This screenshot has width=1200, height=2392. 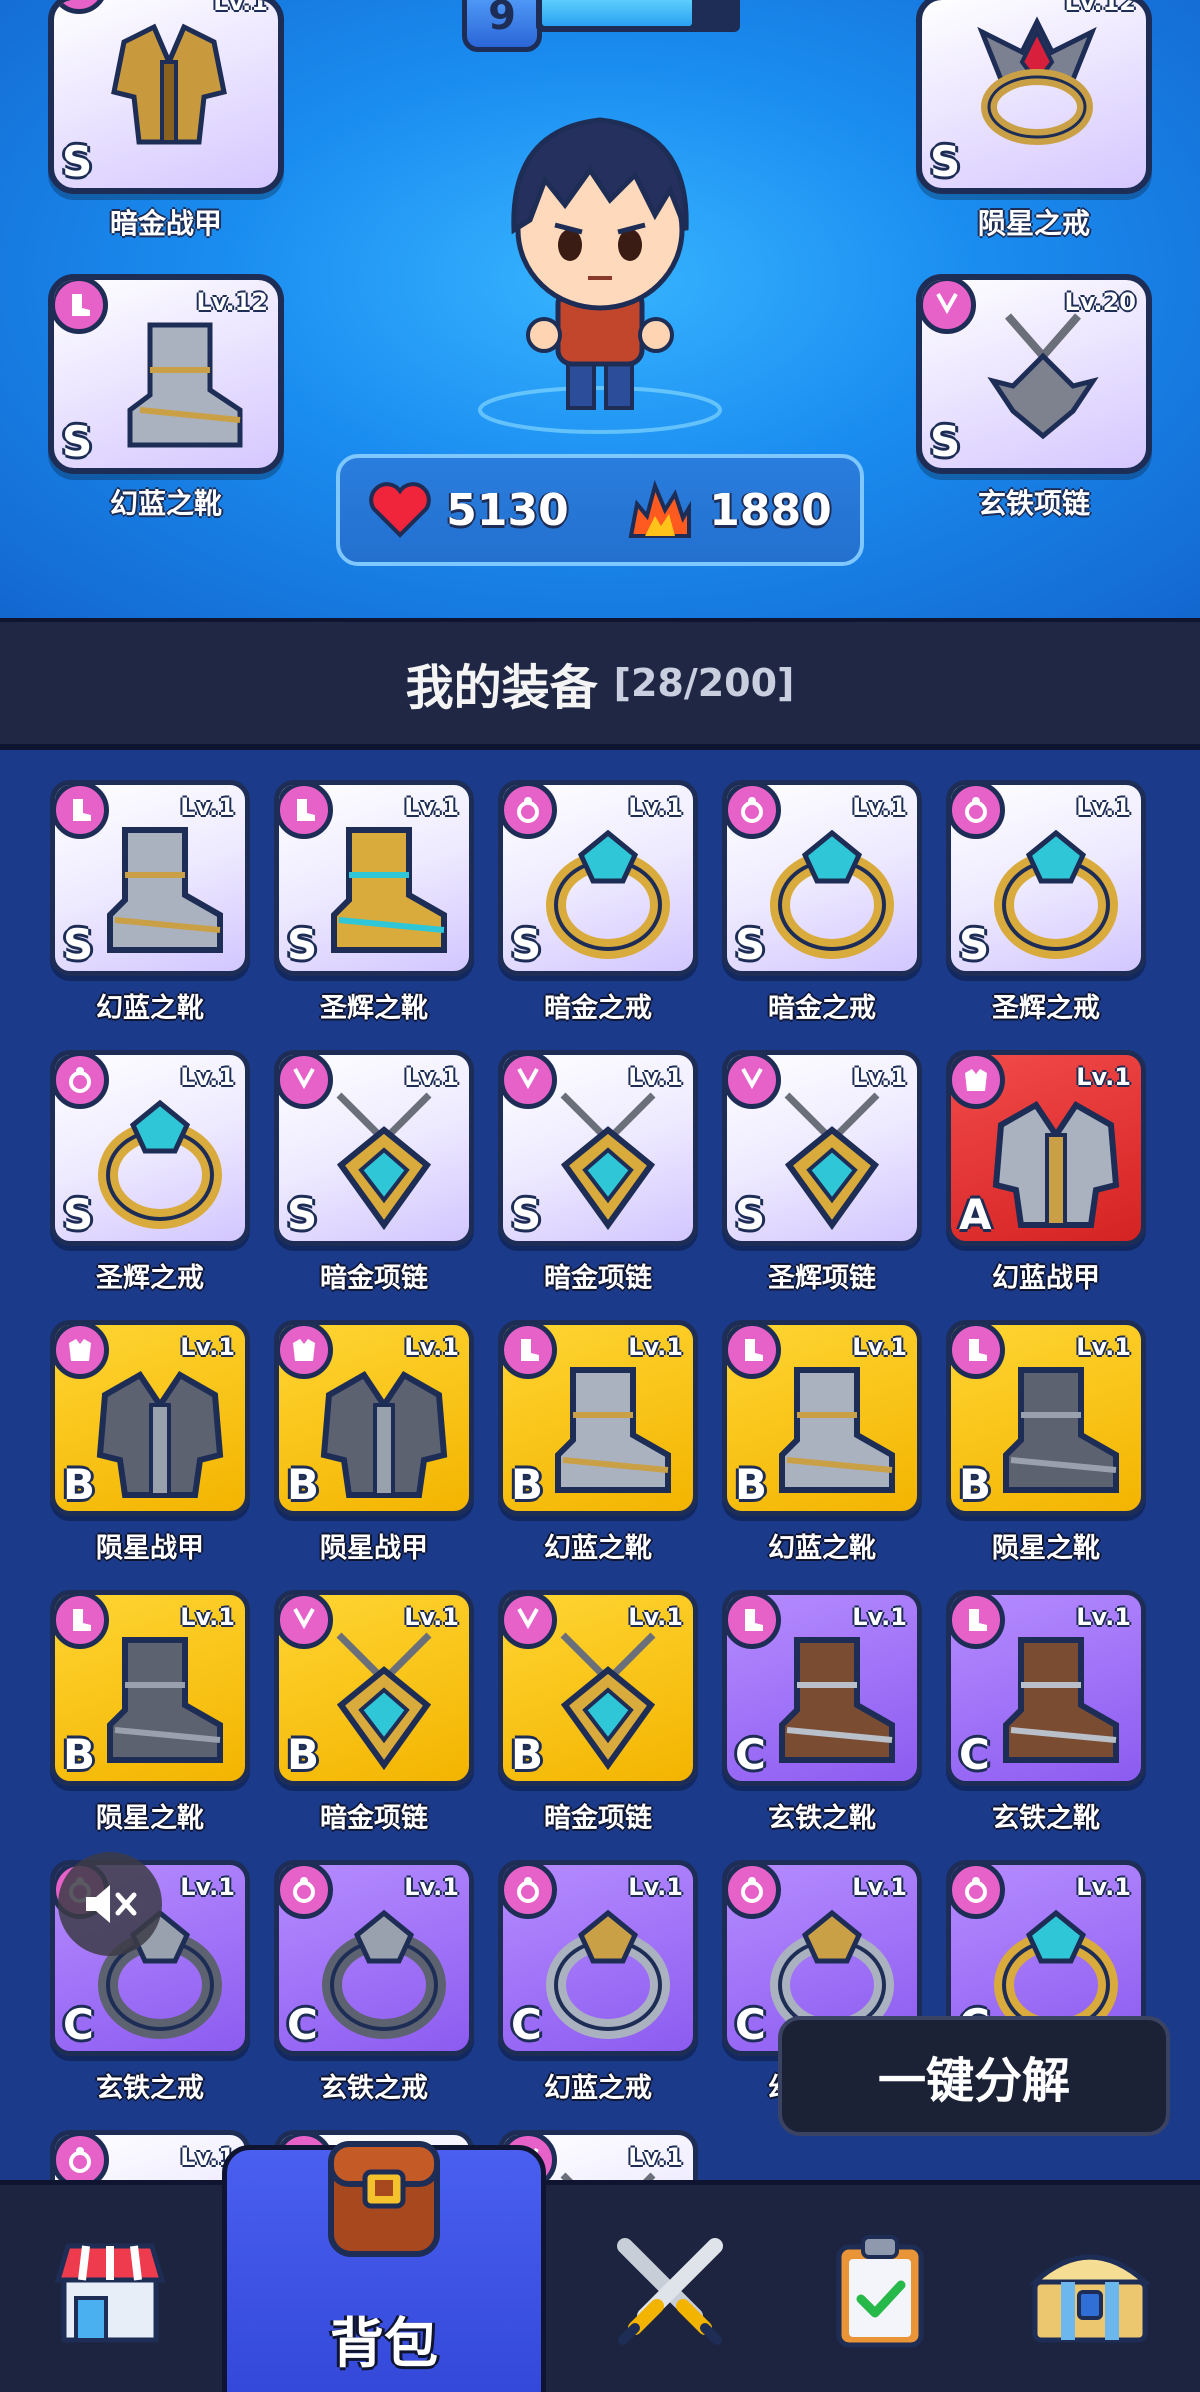 I want to click on inventory-item: Lv.1 C 玄铁之戒, so click(x=374, y=1982).